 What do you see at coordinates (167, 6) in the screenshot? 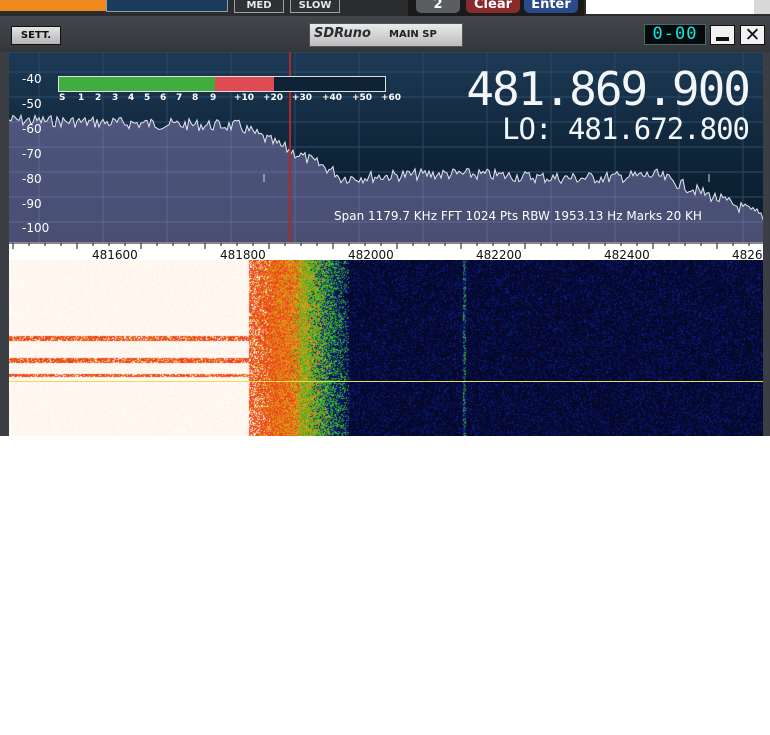
I see `top-display-box` at bounding box center [167, 6].